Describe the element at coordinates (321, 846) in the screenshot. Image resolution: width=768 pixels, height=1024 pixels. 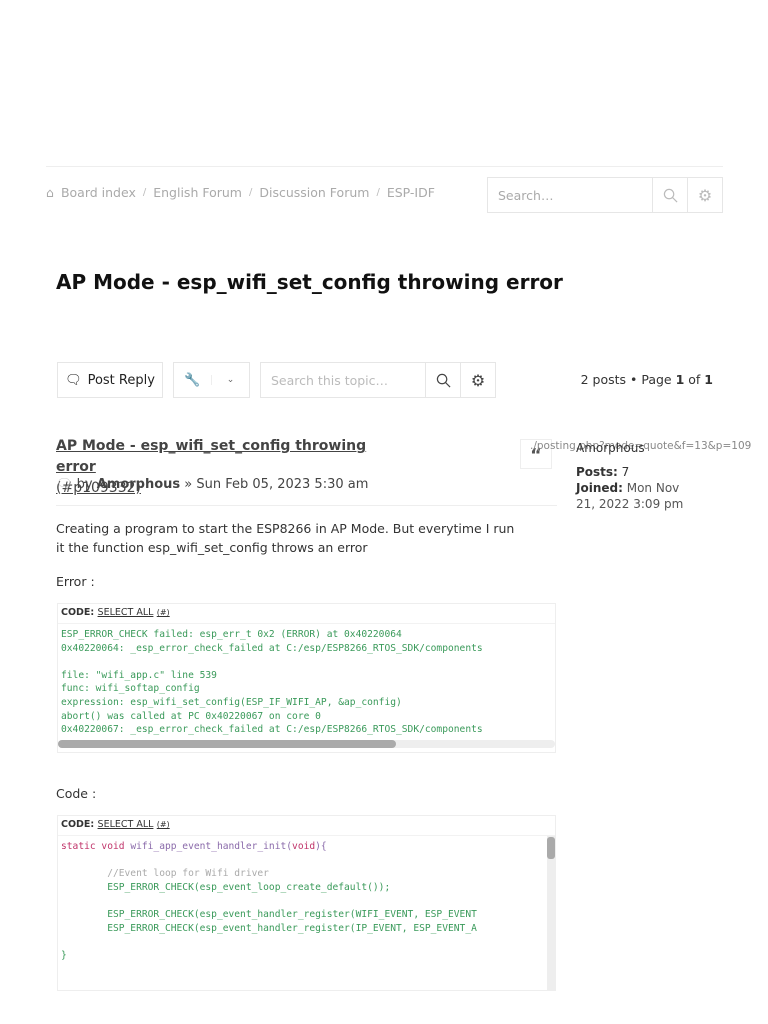
I see `paren: ){` at that location.